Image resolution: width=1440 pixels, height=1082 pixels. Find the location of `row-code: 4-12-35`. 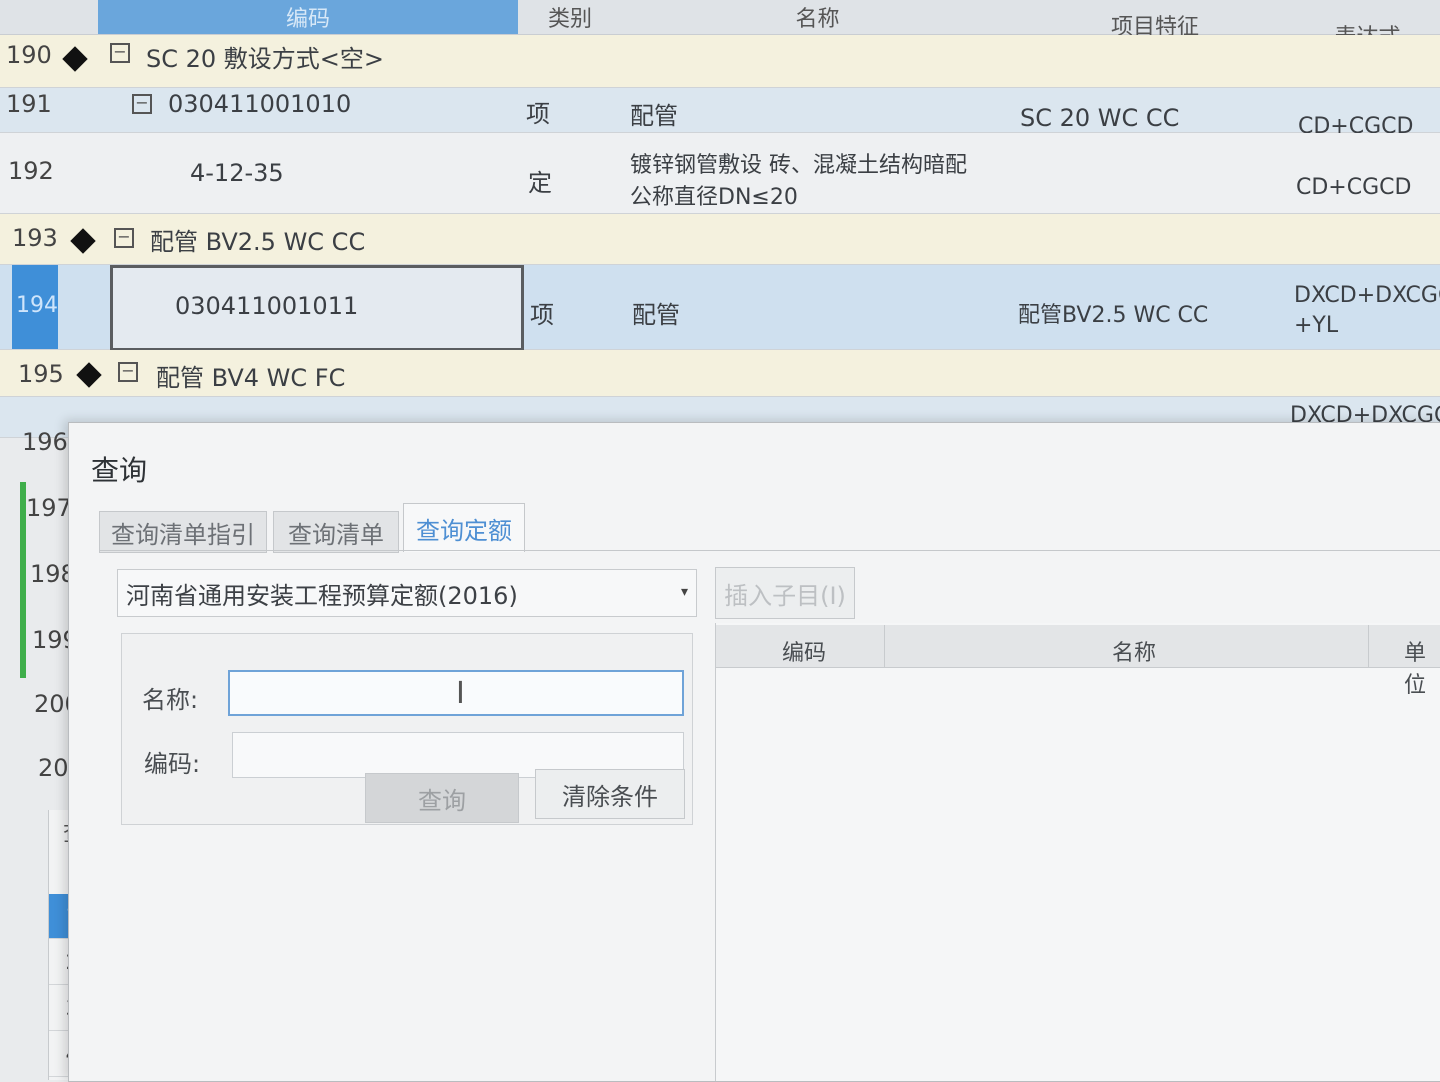

row-code: 4-12-35 is located at coordinates (237, 173).